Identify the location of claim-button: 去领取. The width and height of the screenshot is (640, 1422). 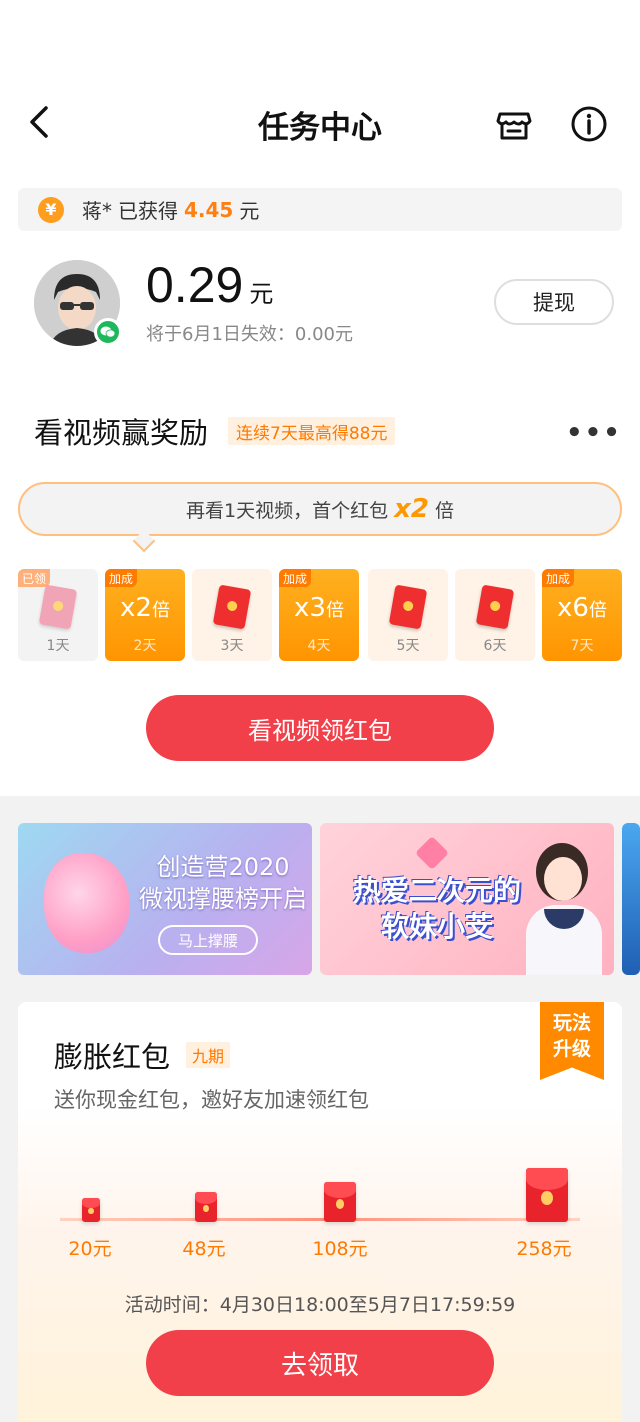
(320, 1363).